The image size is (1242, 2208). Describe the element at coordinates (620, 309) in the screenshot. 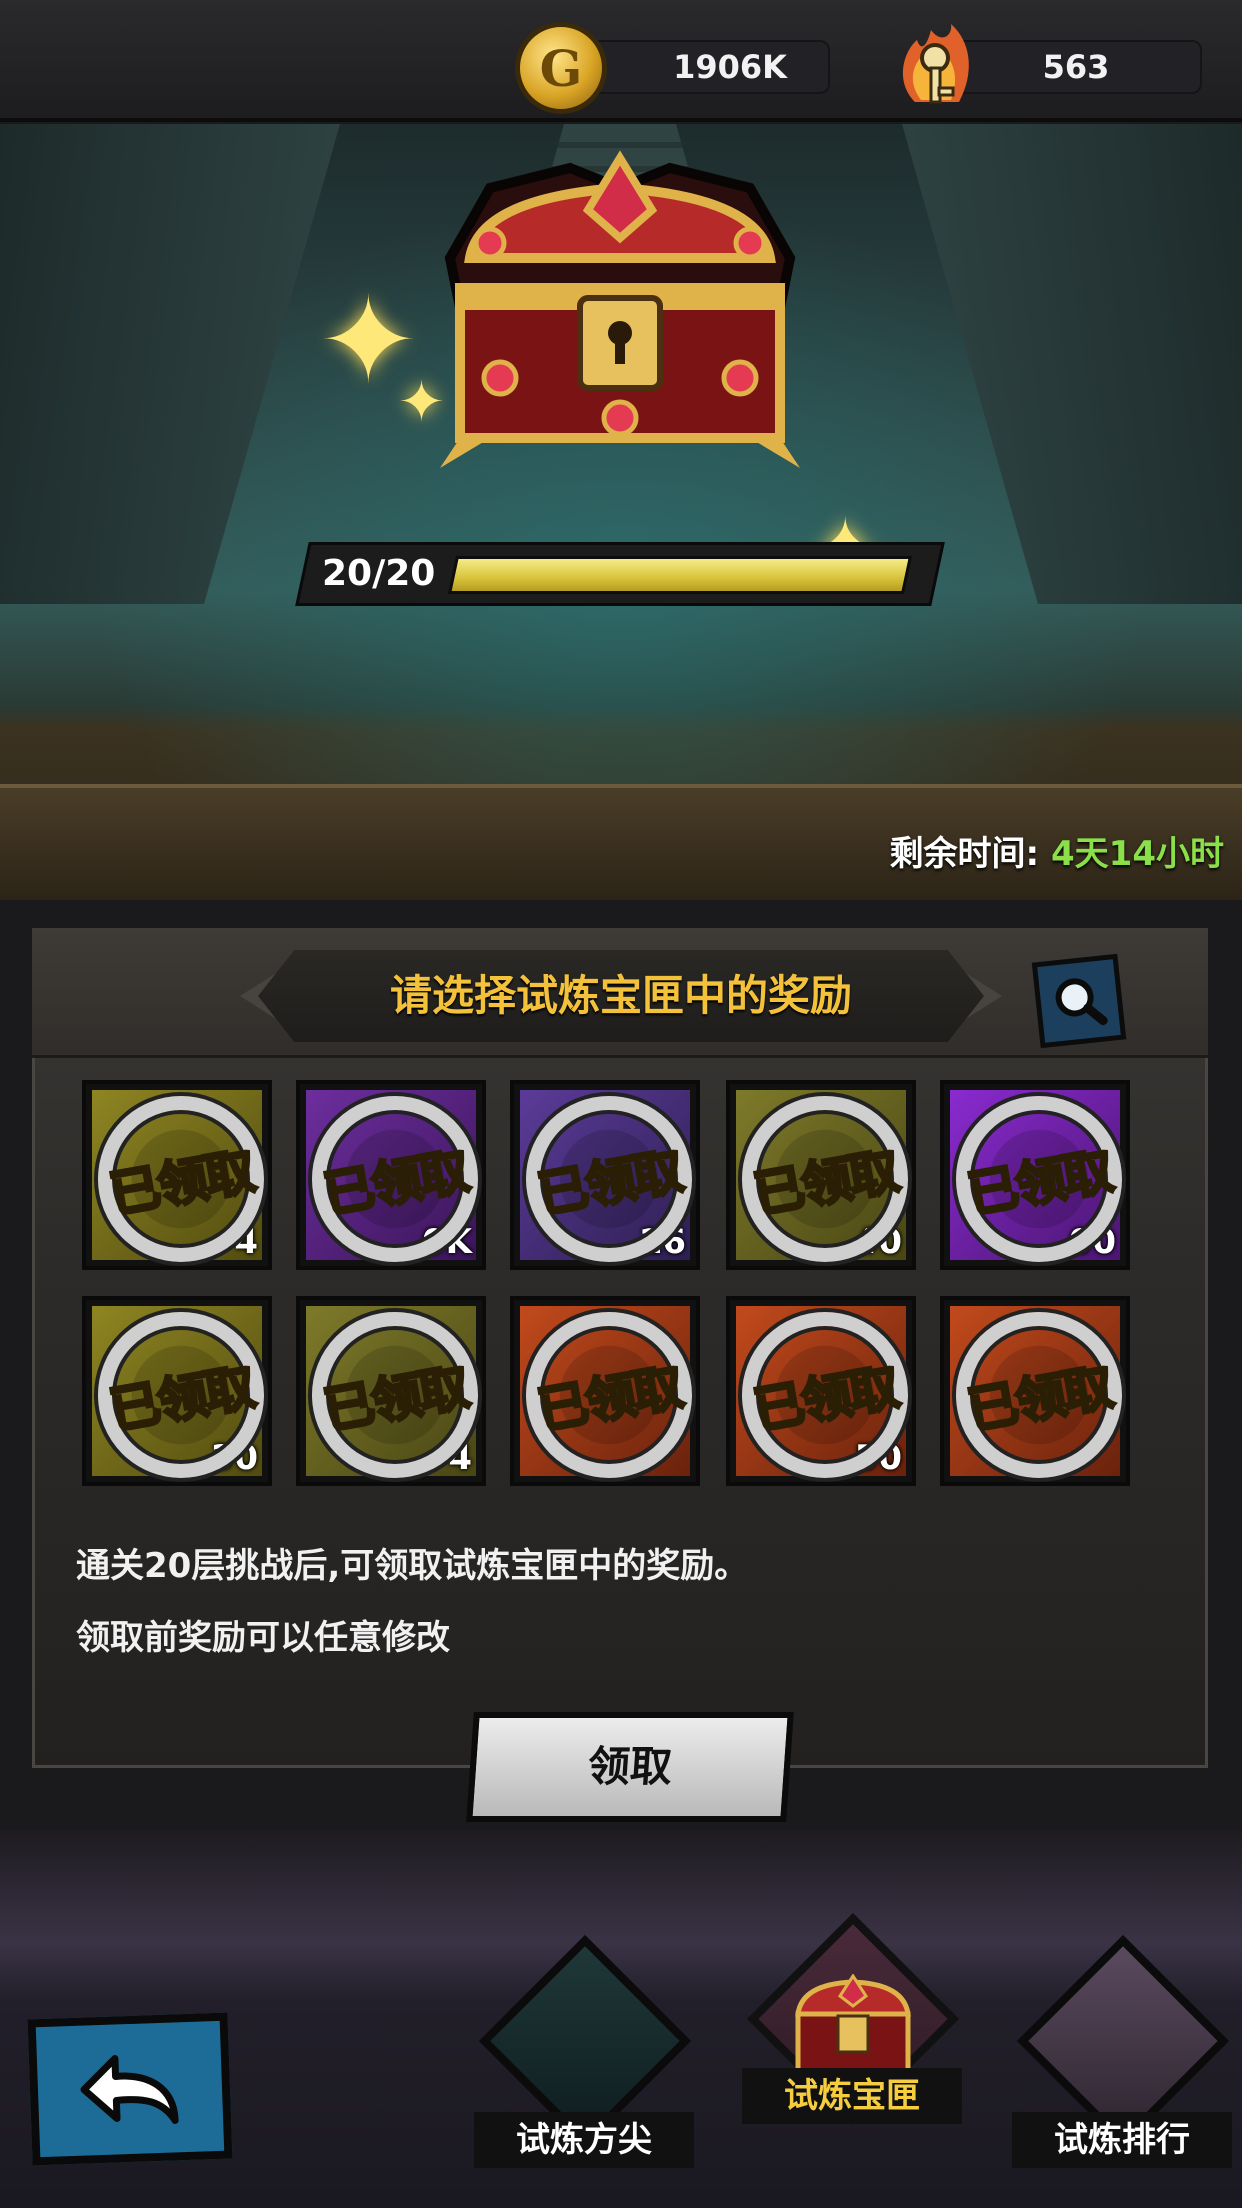

I see `treasure-chest-image` at that location.